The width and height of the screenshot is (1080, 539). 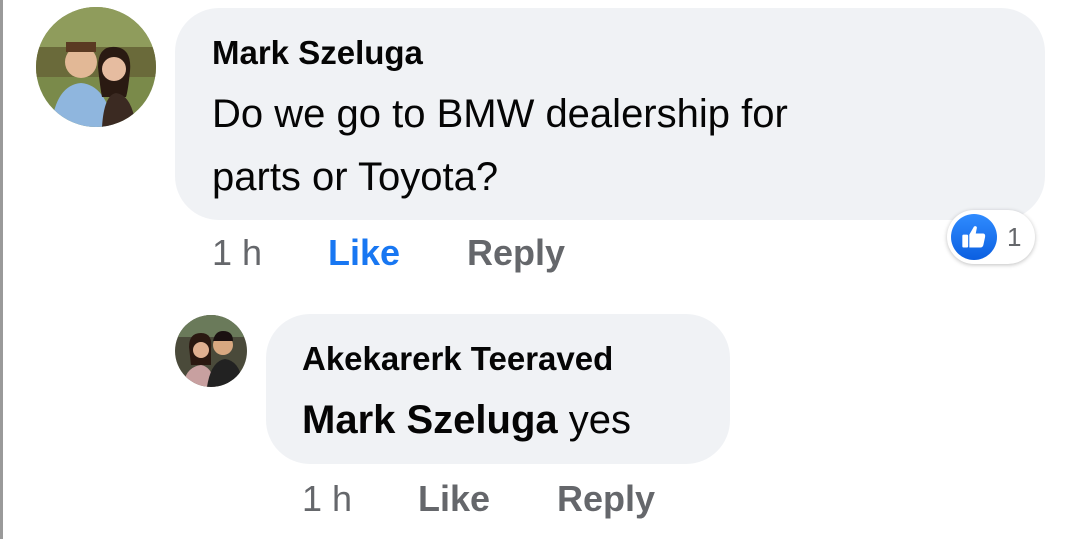 I want to click on reply-text: Mark Szeluga yes, so click(x=466, y=420).